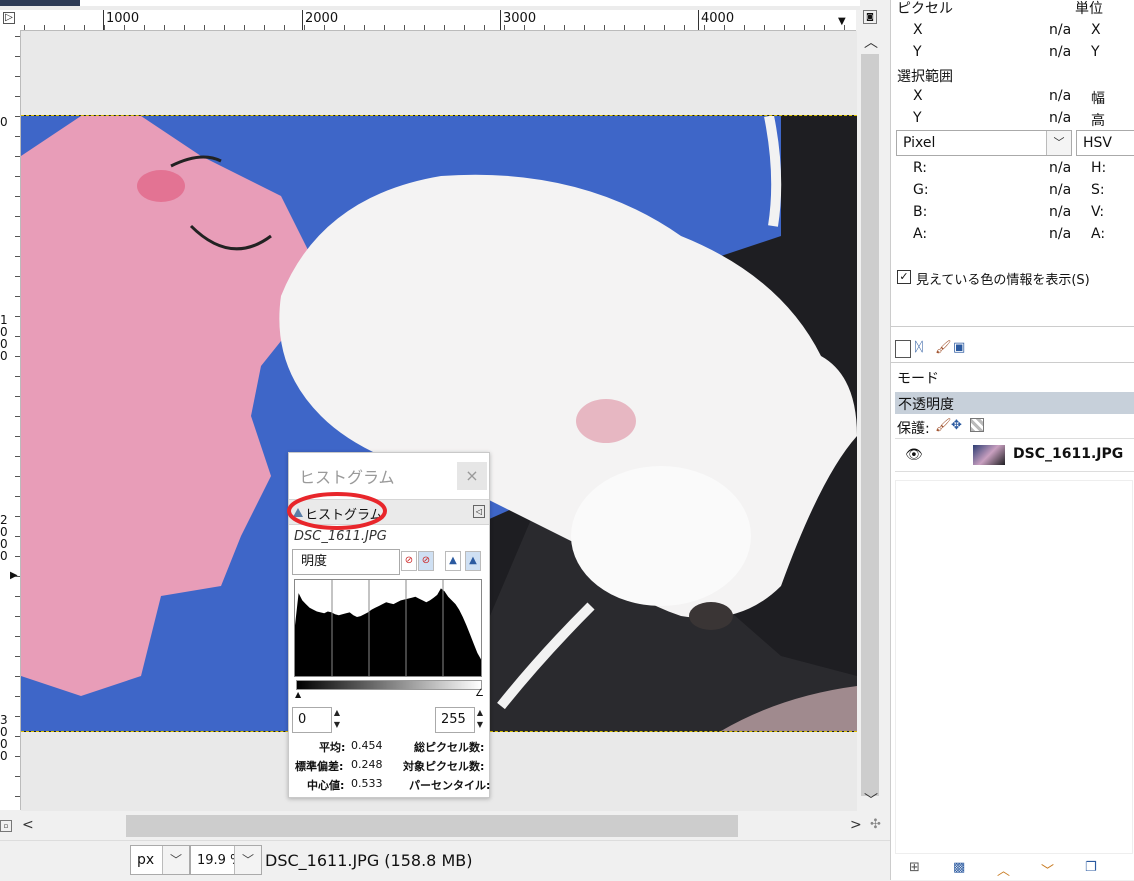  Describe the element at coordinates (367, 764) in the screenshot. I see `stddev-value: 0.248` at that location.